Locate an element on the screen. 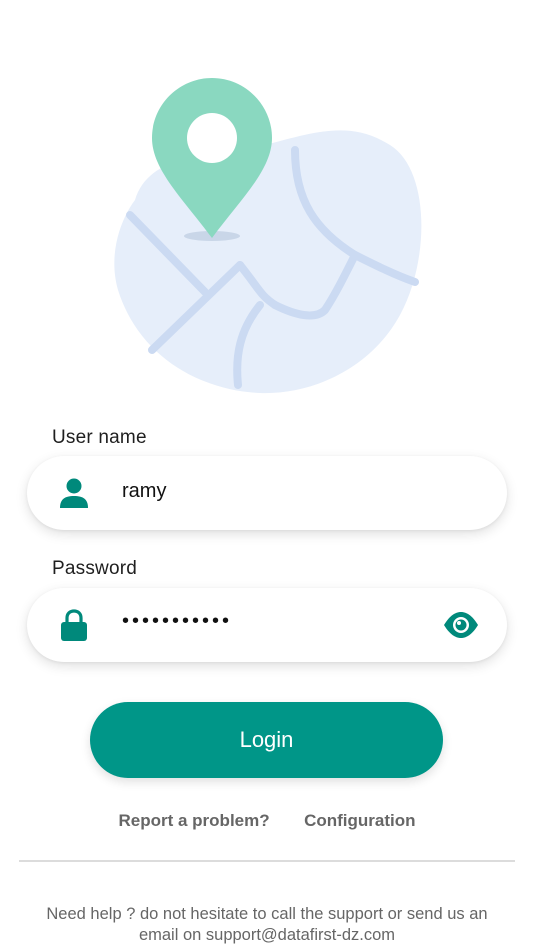 The width and height of the screenshot is (534, 950). password-value: ••••••••••• is located at coordinates (177, 621).